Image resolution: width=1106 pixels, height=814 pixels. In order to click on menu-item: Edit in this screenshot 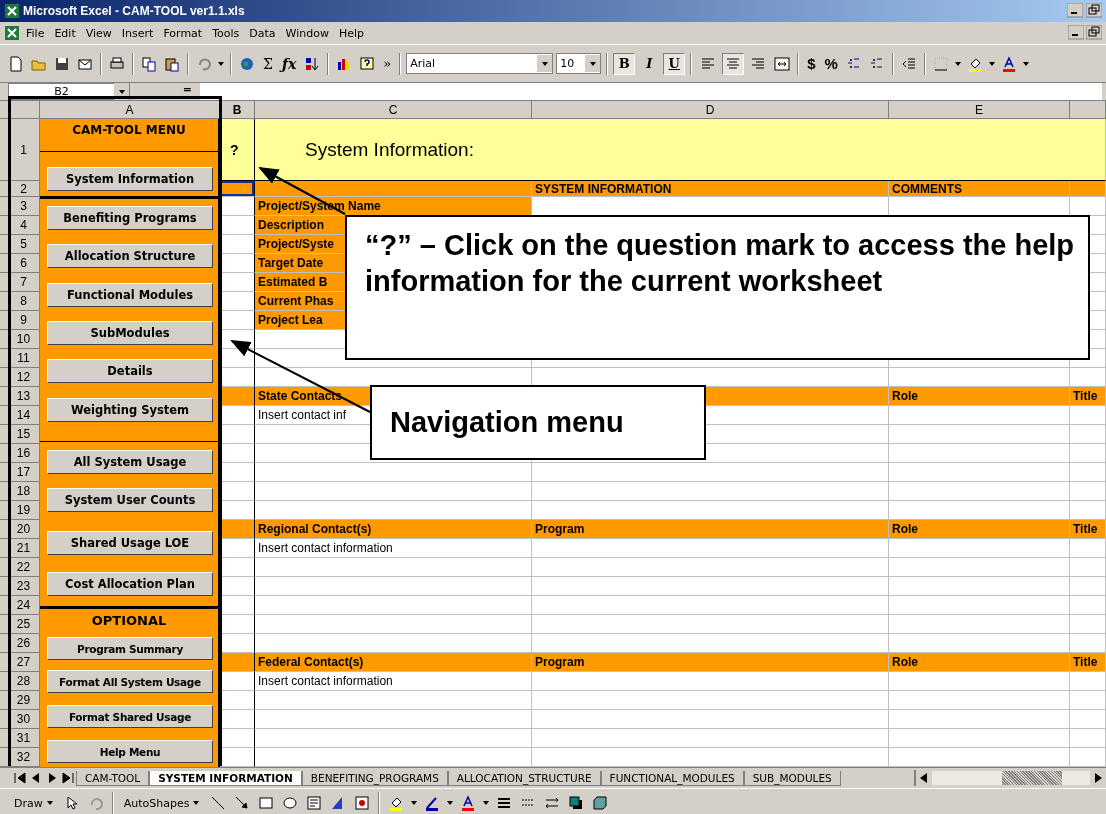, I will do `click(65, 33)`.